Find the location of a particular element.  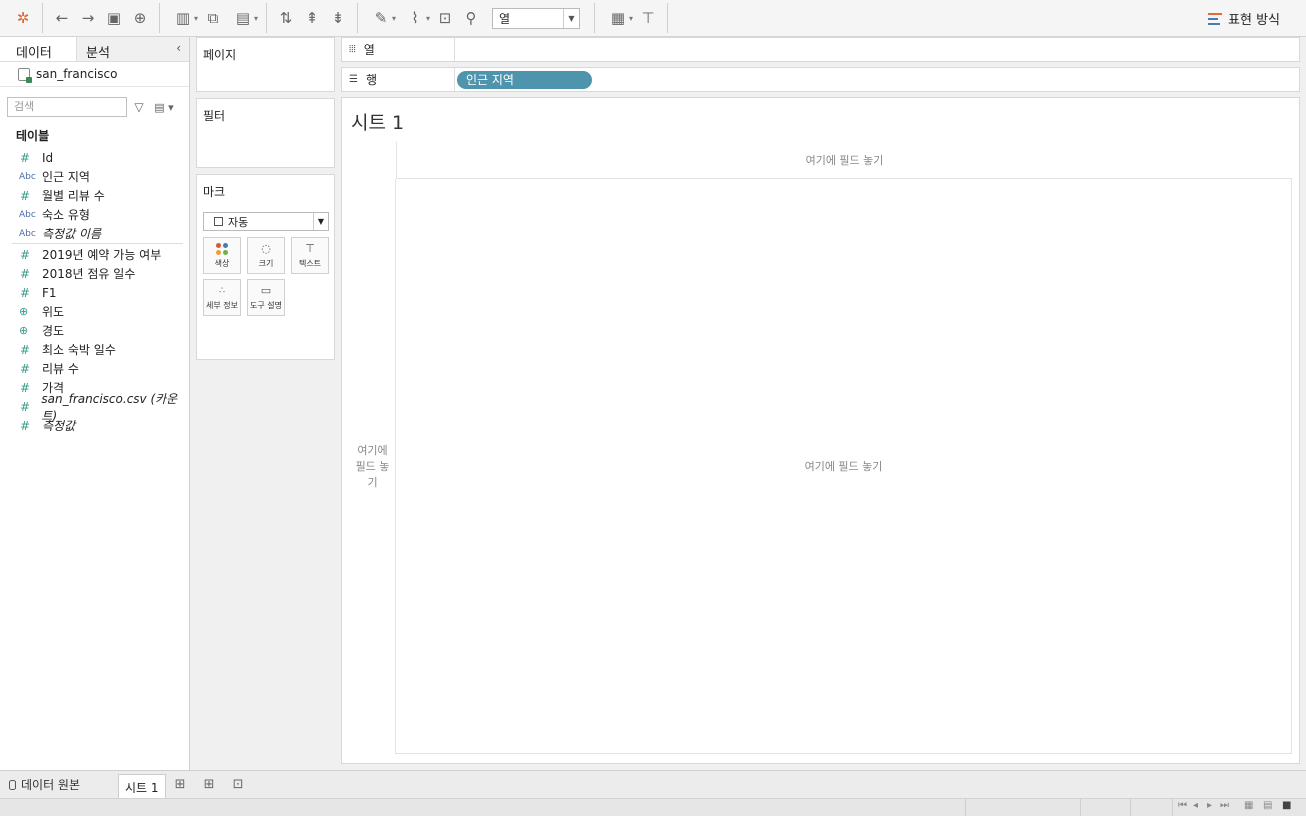

field-item: ⊕ 경도 is located at coordinates (94, 330).